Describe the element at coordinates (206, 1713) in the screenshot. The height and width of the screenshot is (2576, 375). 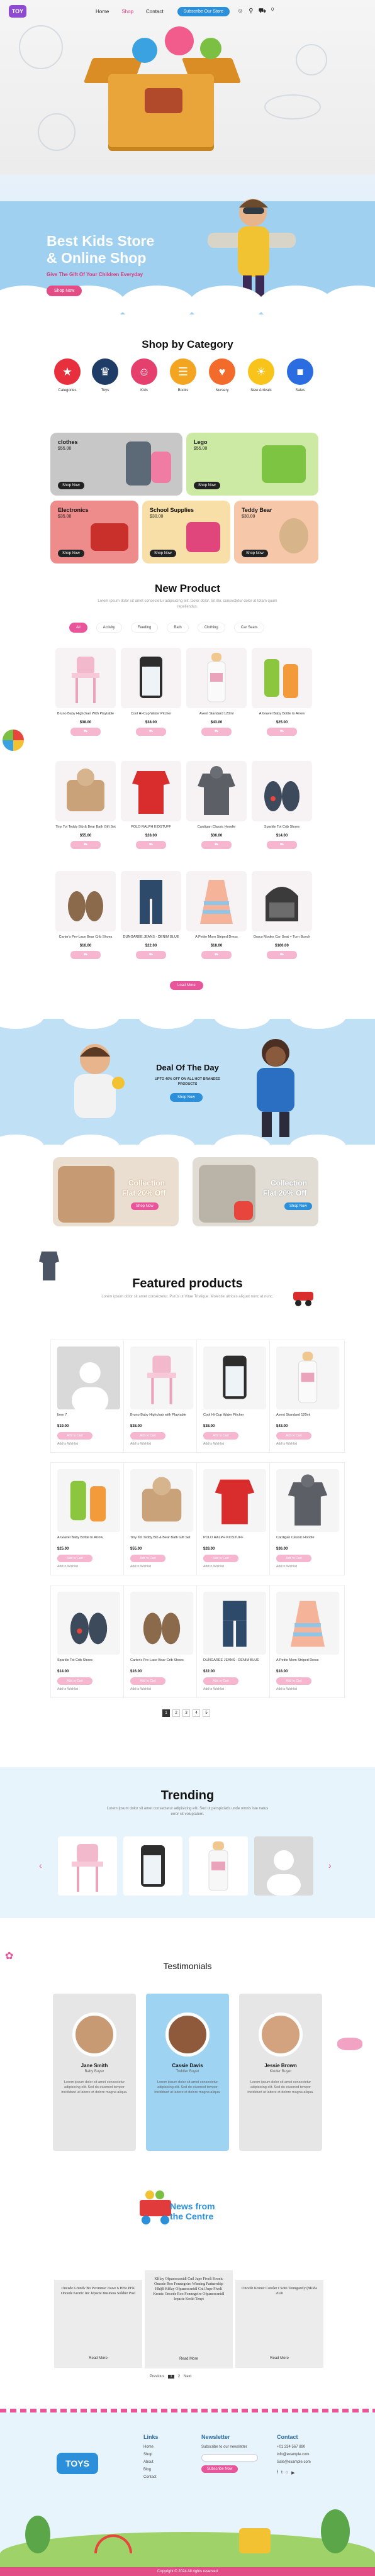
I see `page-5: 5` at that location.